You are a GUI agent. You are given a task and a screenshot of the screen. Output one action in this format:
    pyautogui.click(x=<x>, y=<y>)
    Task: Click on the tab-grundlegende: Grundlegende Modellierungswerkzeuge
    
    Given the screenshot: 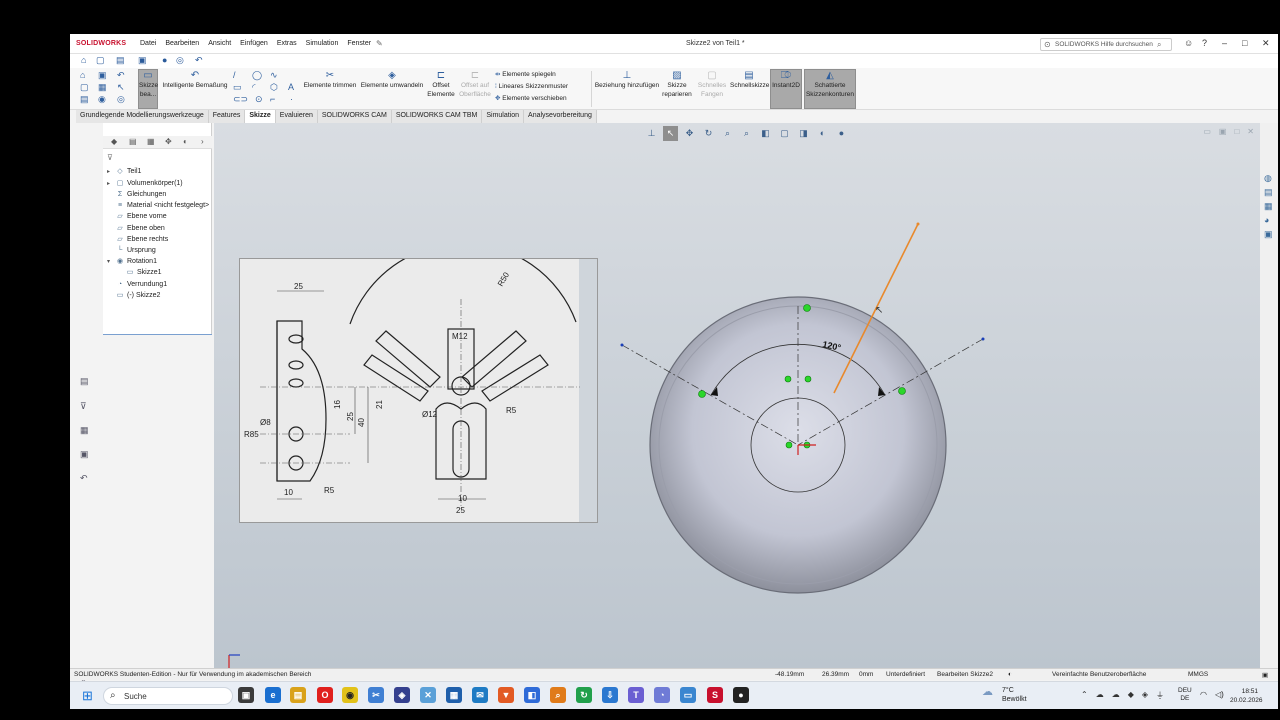 What is the action you would take?
    pyautogui.click(x=142, y=116)
    